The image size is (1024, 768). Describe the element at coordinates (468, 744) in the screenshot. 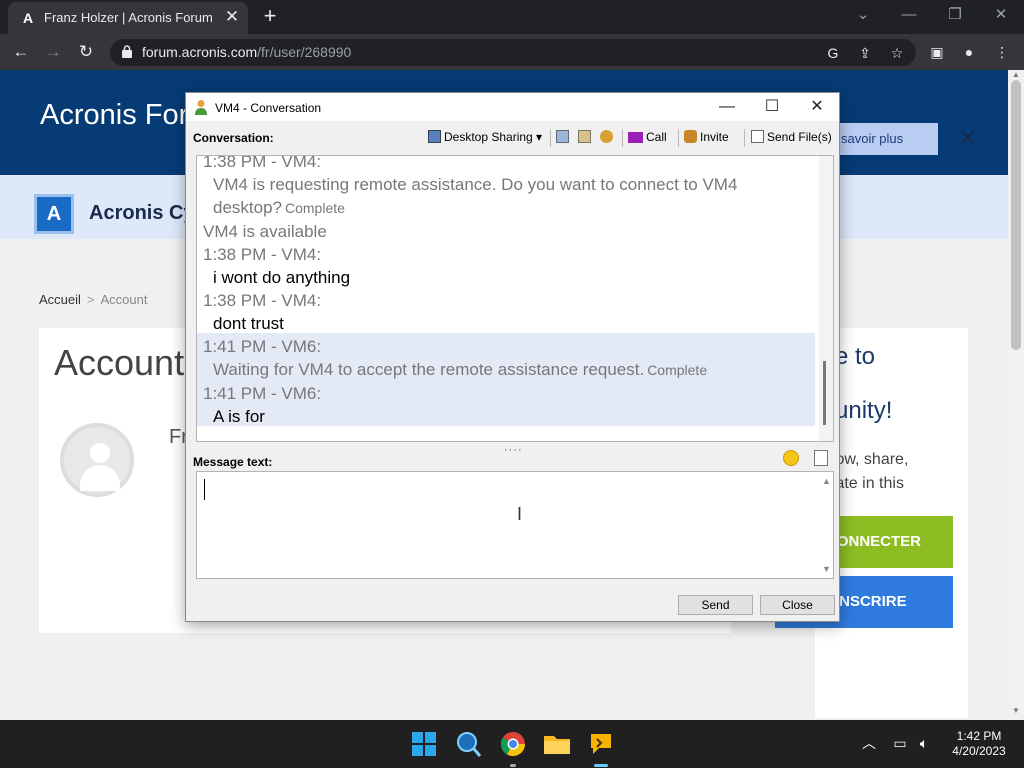

I see `search-icon` at that location.